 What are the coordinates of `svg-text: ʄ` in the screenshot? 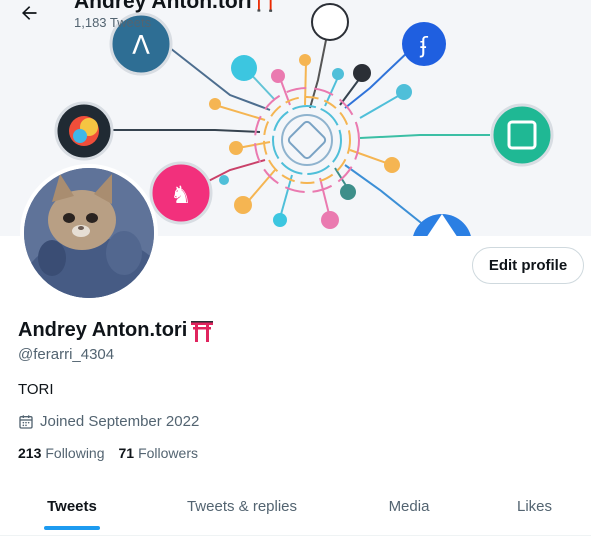 It's located at (423, 46).